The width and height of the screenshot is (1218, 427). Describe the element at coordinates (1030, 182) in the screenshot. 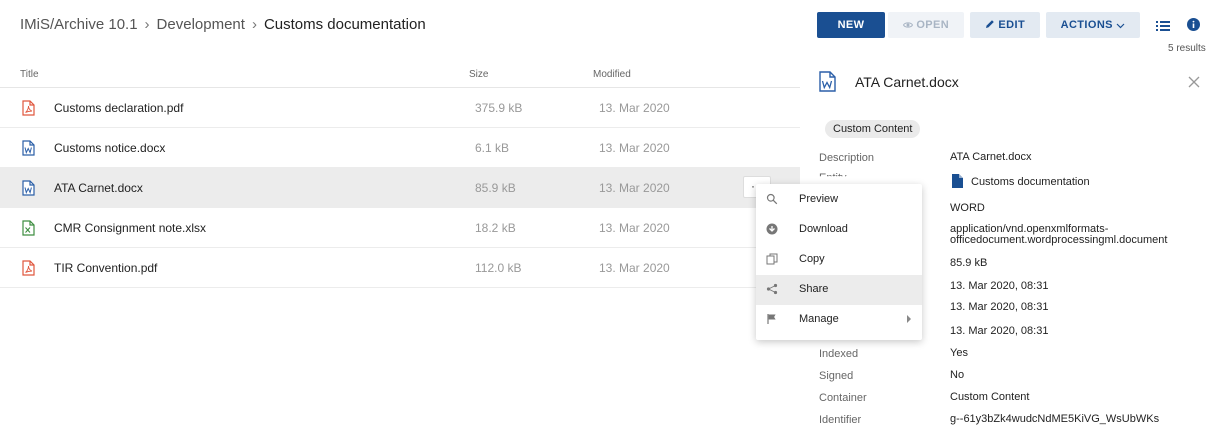

I see `property-value-entity: Customs documentation` at that location.